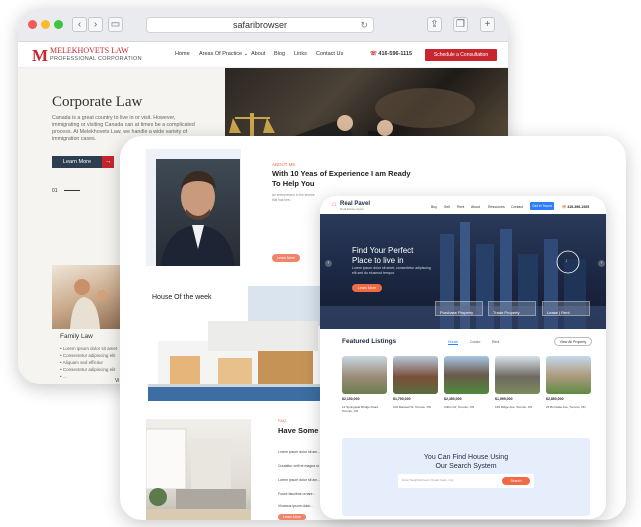  Describe the element at coordinates (108, 162) in the screenshot. I see `arrow-right-icon: →` at that location.